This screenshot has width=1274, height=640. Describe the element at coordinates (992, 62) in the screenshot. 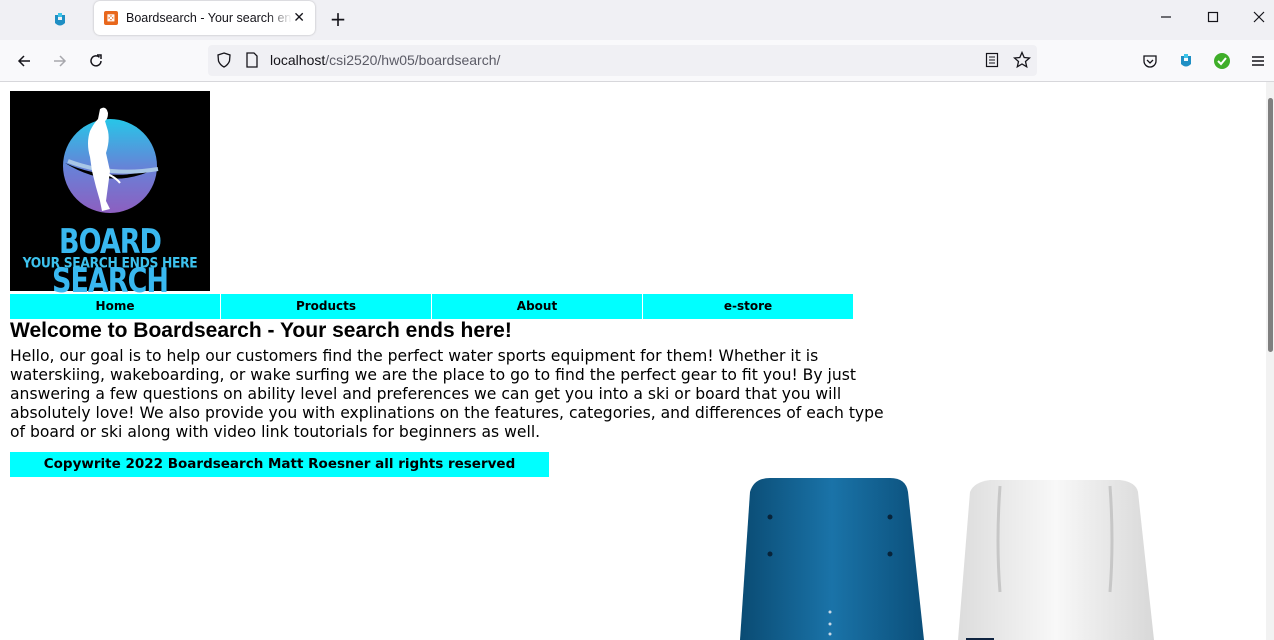

I see `reader-mode-icon` at that location.